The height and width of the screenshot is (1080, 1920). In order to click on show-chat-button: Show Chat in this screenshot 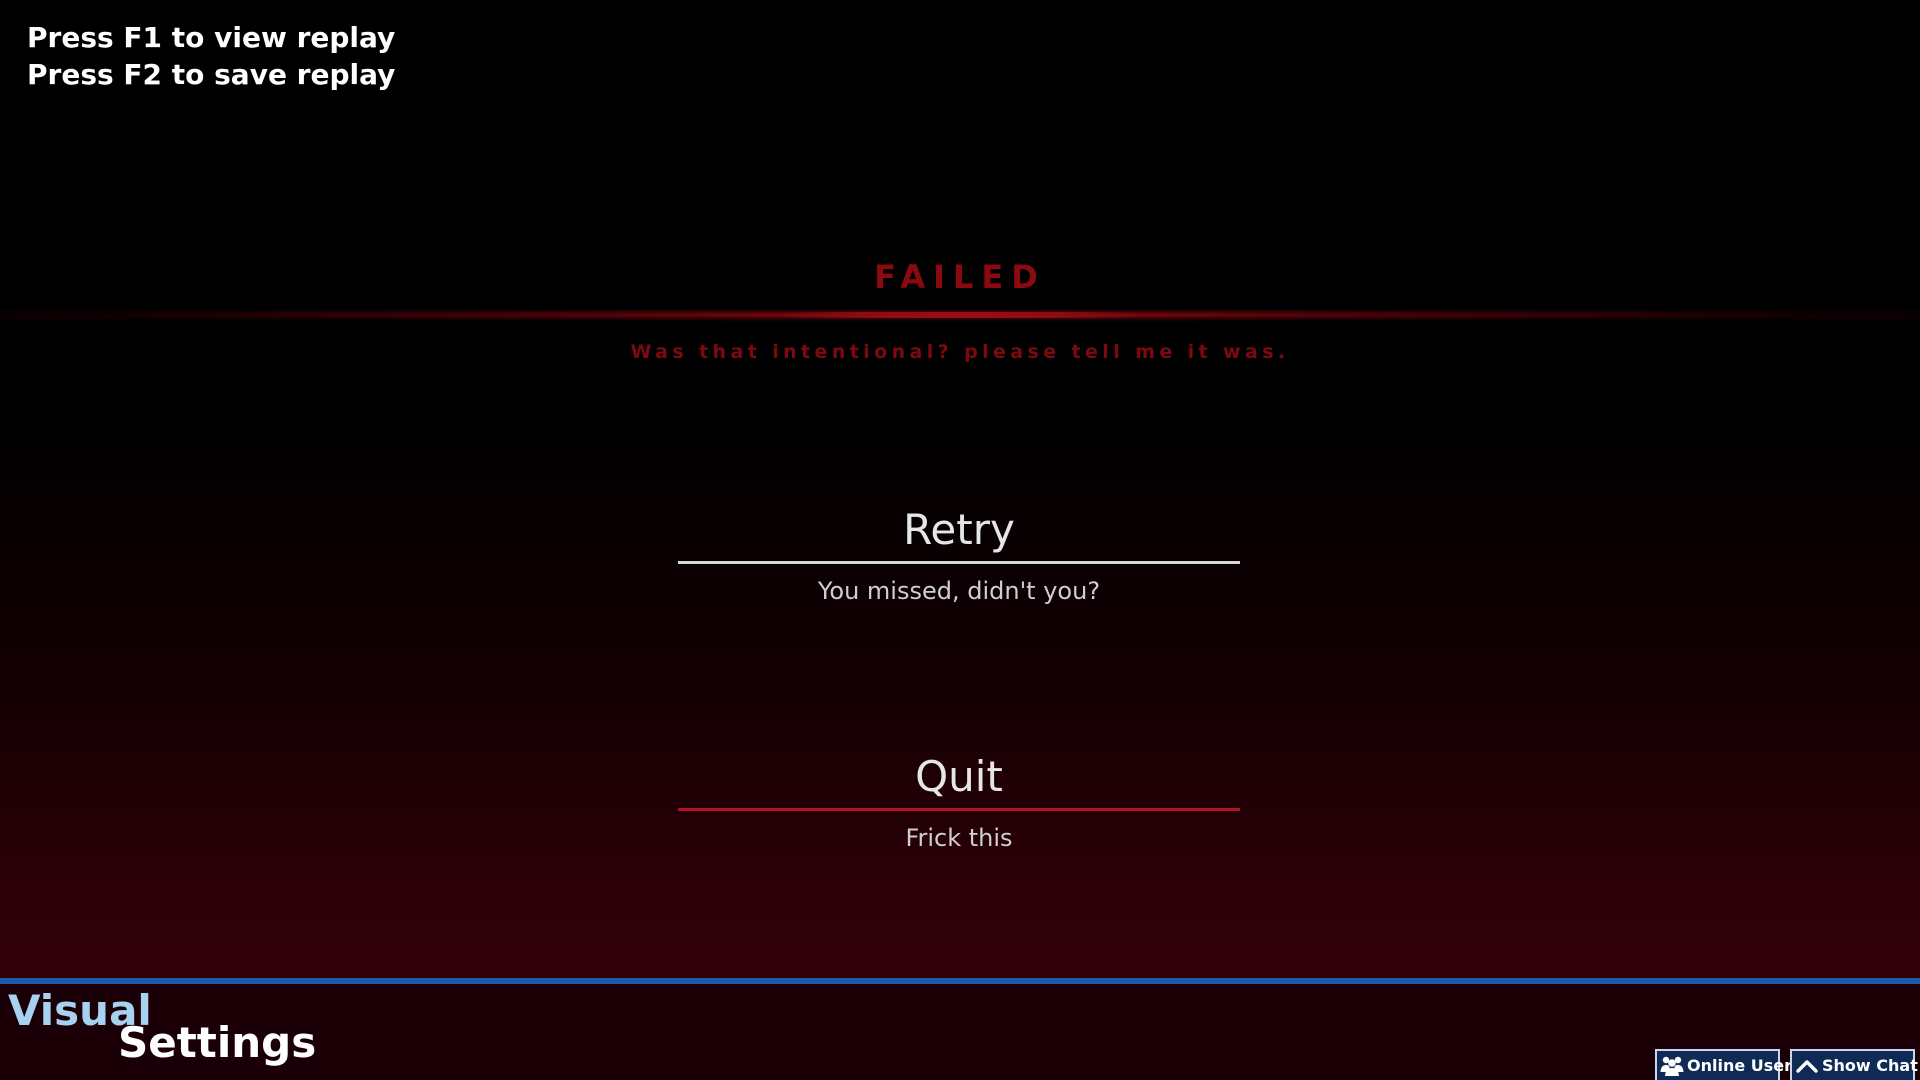, I will do `click(1854, 1064)`.